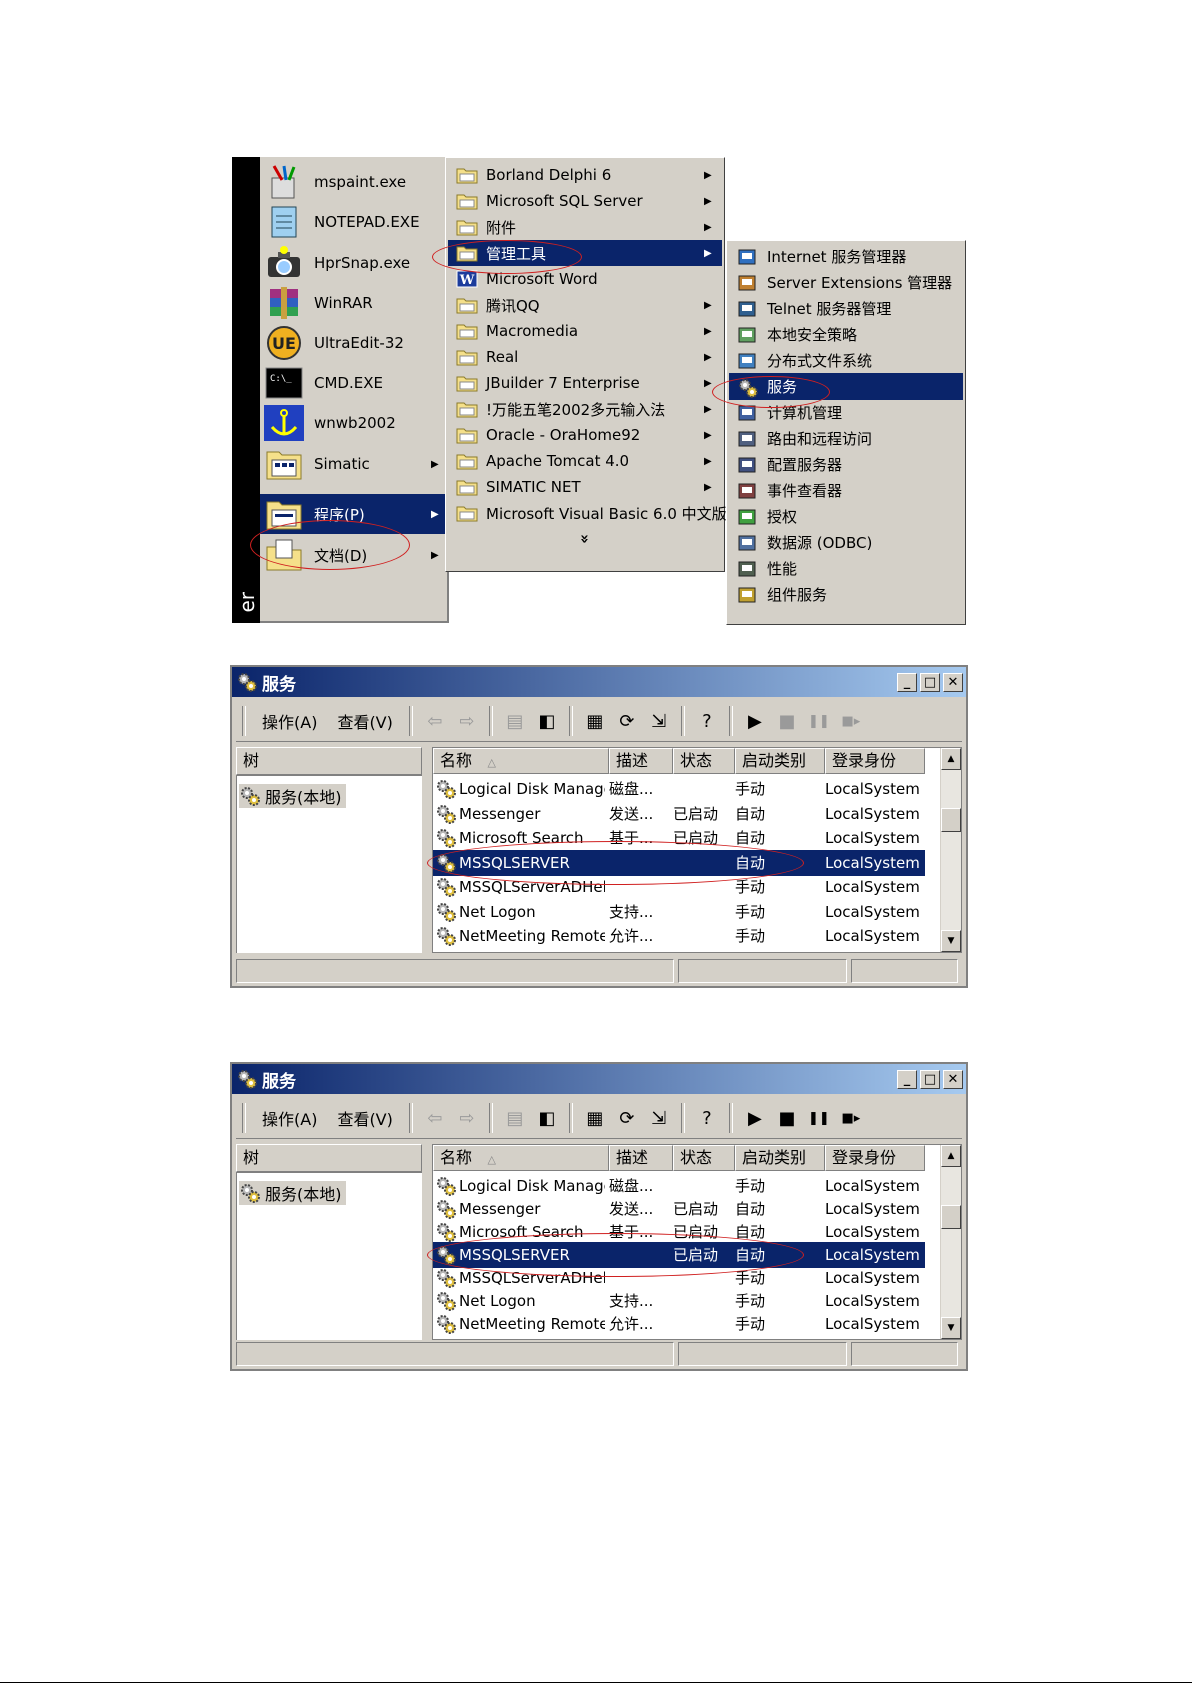 Image resolution: width=1192 pixels, height=1685 pixels. I want to click on admin-tools-menu-item: 配置服务器, so click(846, 464).